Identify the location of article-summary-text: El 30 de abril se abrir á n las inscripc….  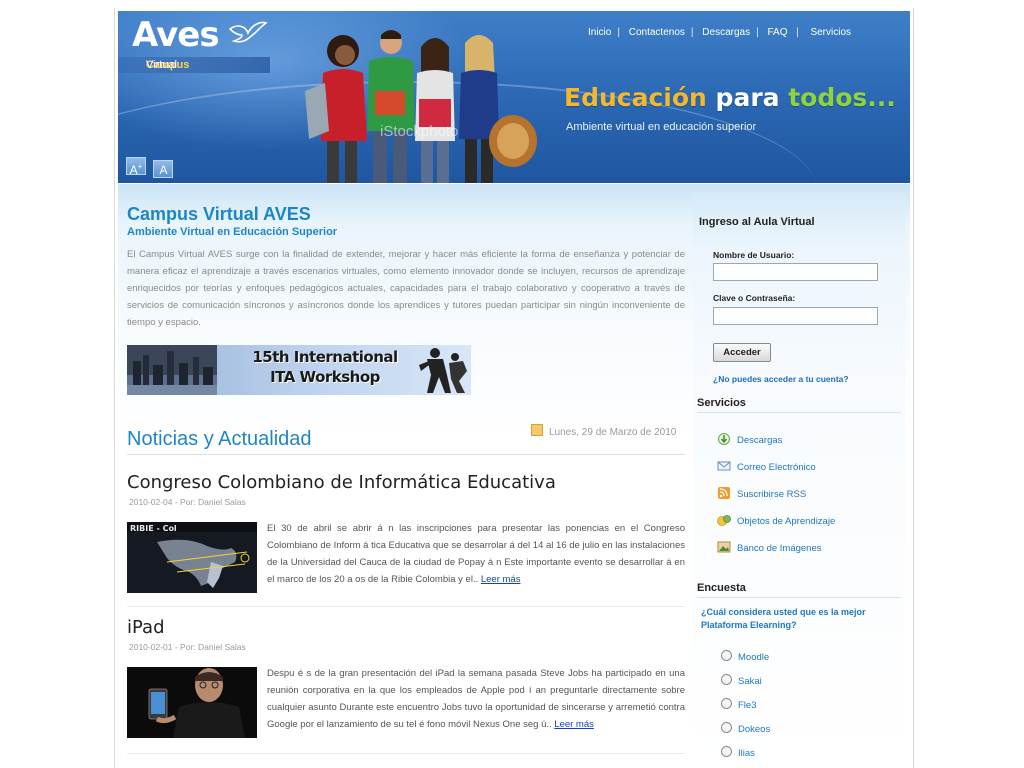
(476, 554).